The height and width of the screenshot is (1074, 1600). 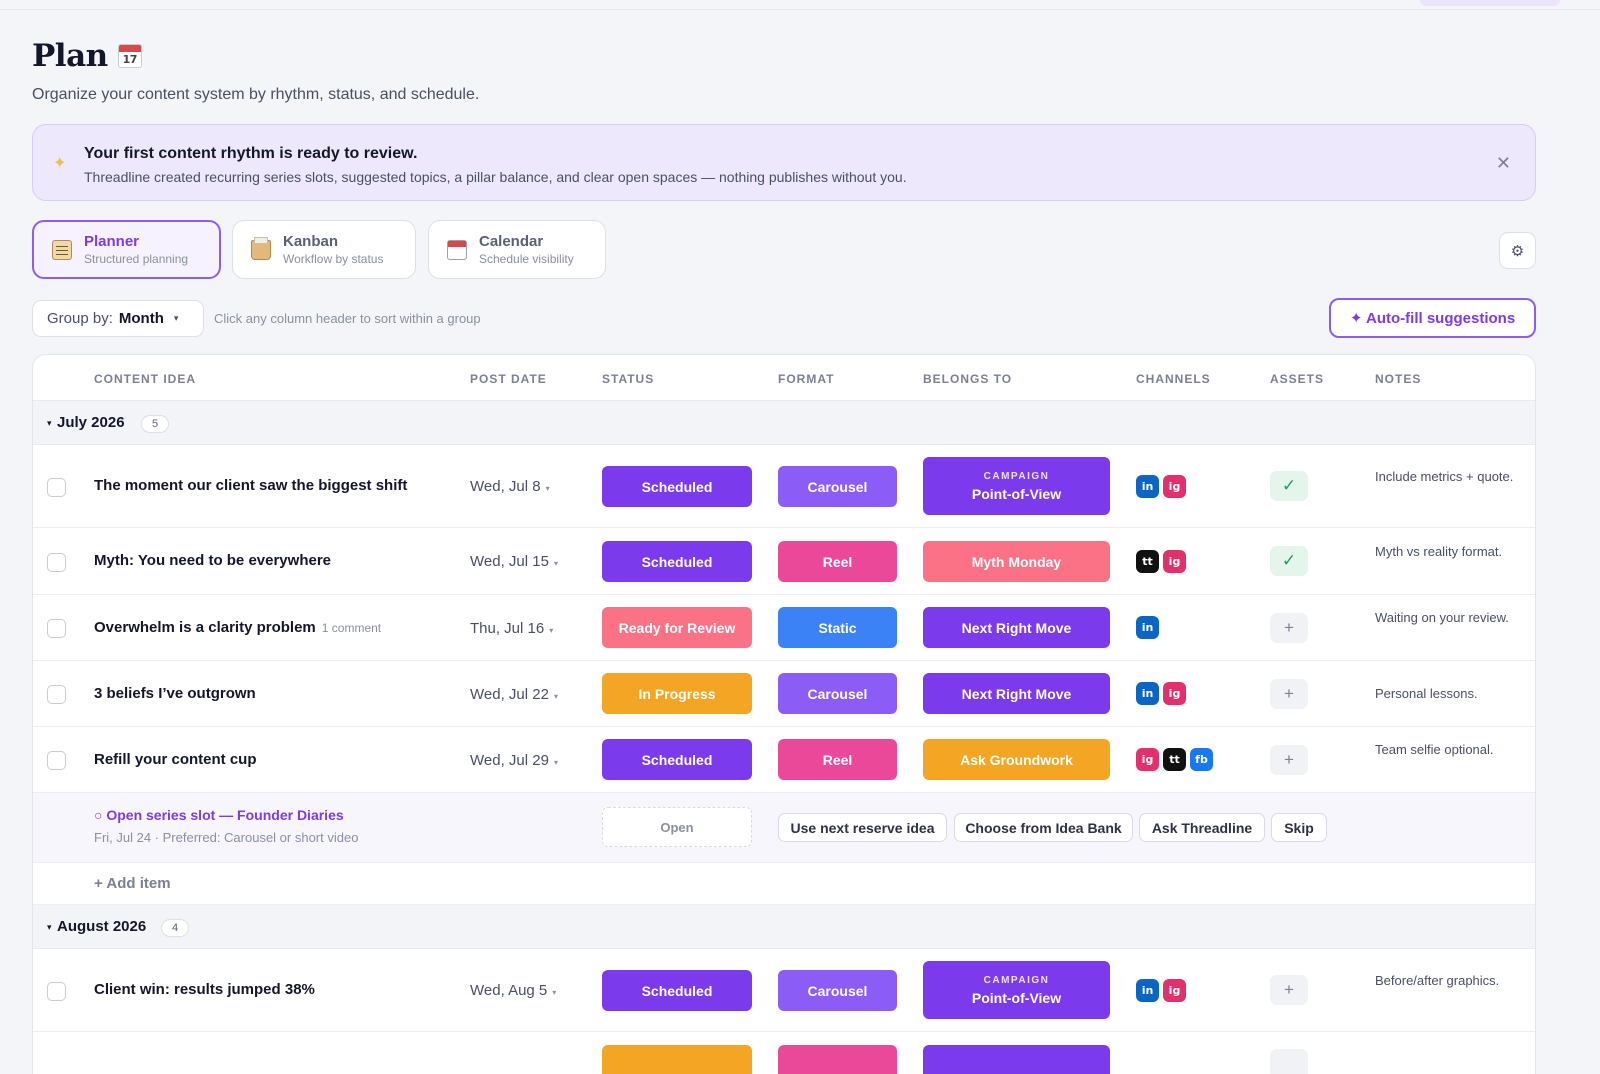 What do you see at coordinates (60, 163) in the screenshot?
I see `sparkle-icon: ✦` at bounding box center [60, 163].